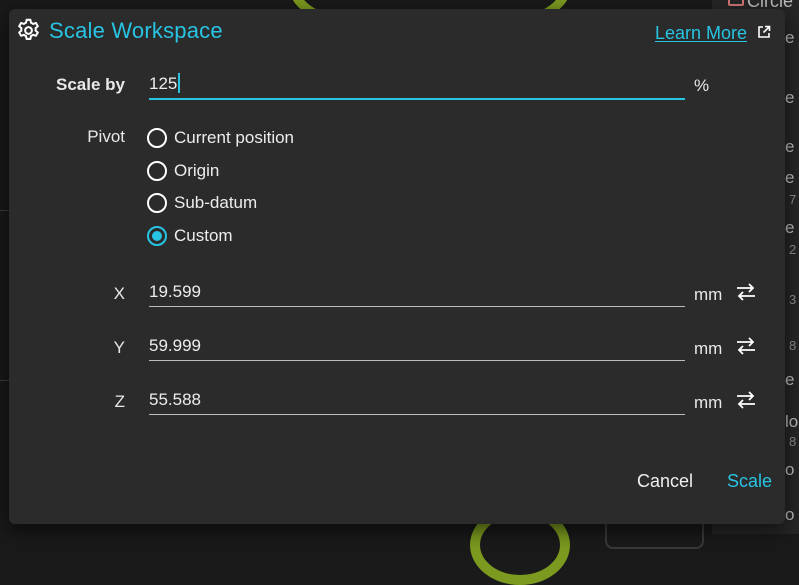 This screenshot has height=585, width=799. Describe the element at coordinates (179, 83) in the screenshot. I see `text-caret` at that location.